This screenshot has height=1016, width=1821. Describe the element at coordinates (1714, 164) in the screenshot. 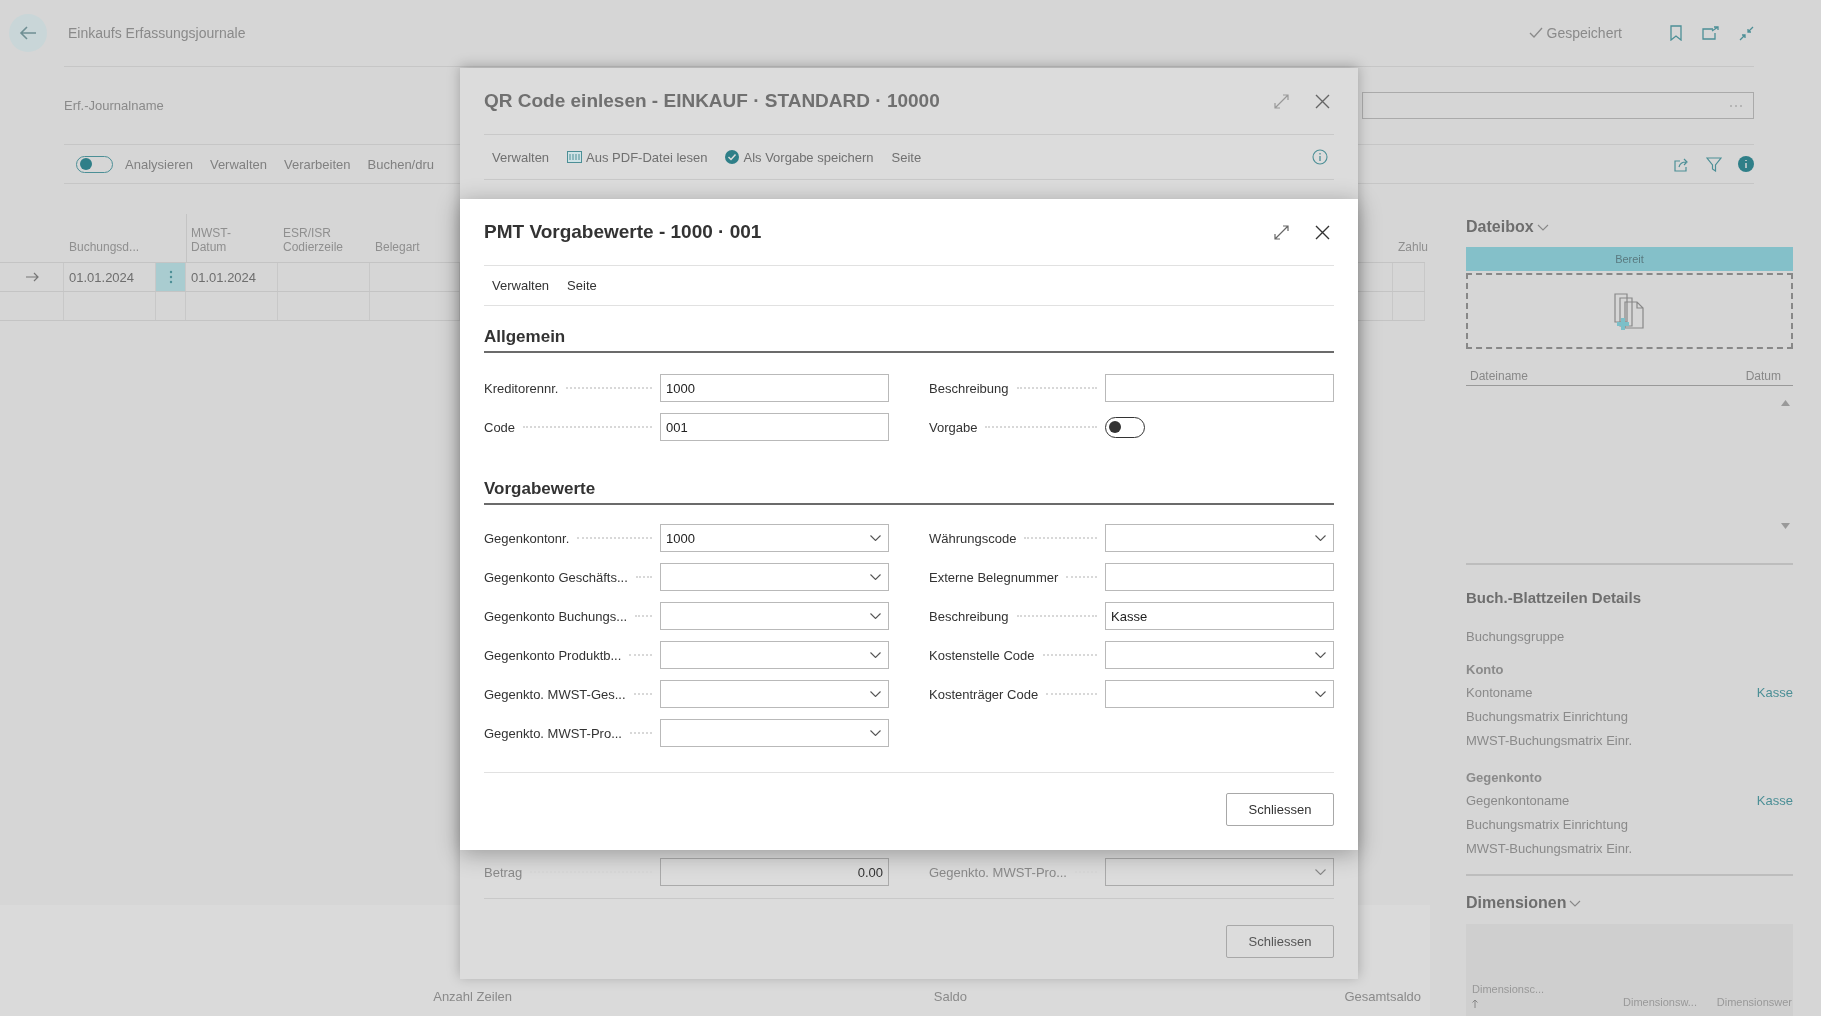

I see `filter-icon` at that location.